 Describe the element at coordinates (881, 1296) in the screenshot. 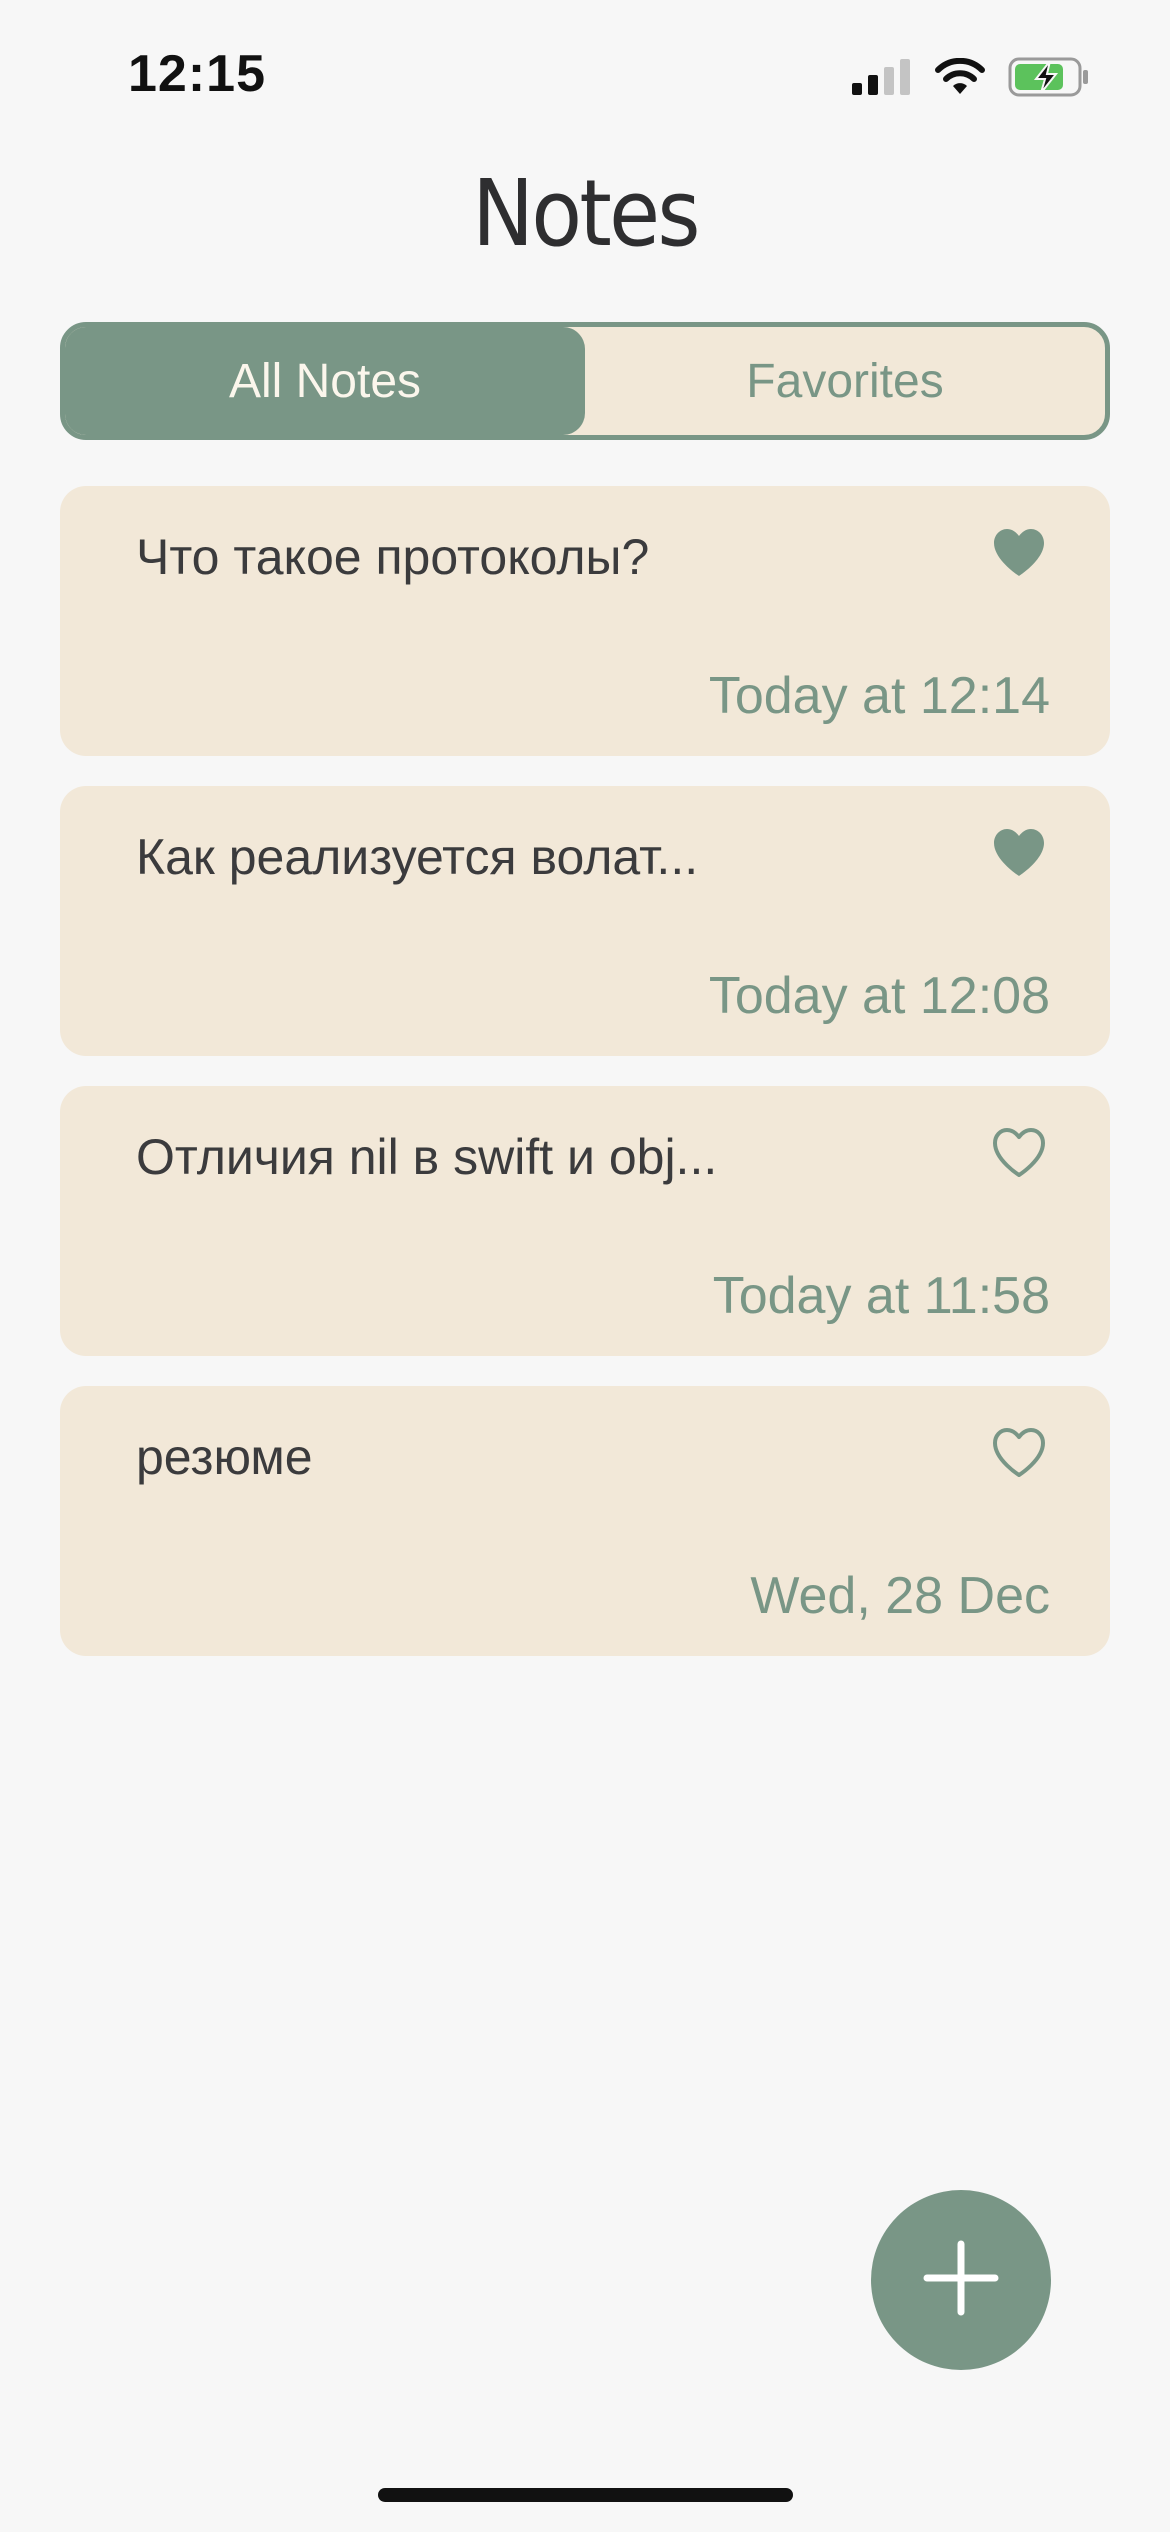

I see `note-date: Today at 11:58` at that location.